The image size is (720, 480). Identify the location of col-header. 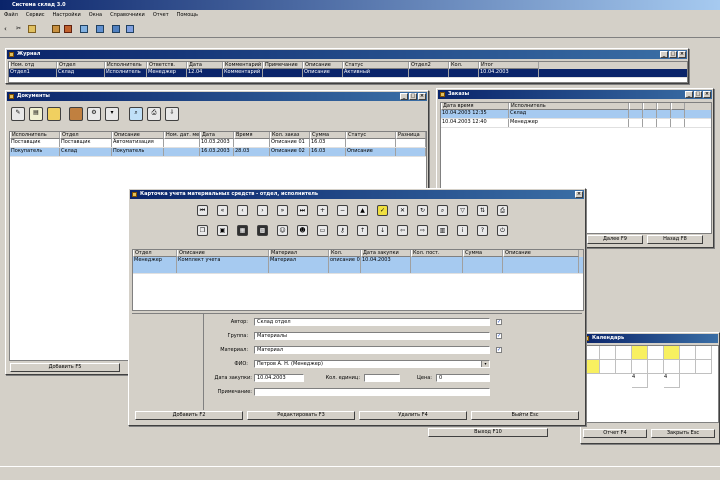
(636, 106).